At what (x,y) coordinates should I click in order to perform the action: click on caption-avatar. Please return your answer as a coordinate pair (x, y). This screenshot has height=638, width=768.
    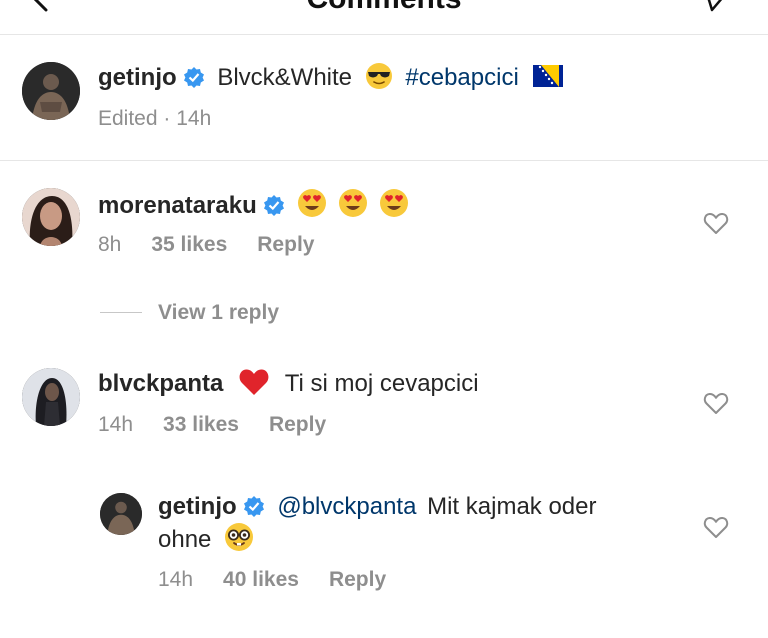
    Looking at the image, I should click on (51, 91).